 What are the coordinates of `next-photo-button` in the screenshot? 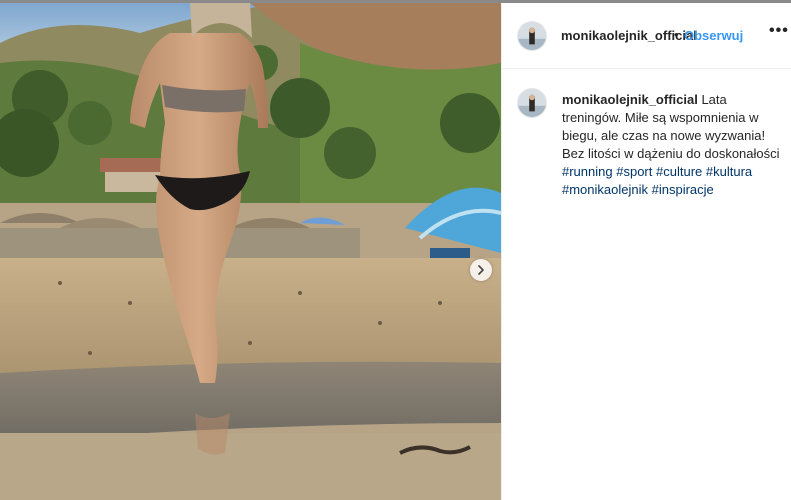 It's located at (481, 270).